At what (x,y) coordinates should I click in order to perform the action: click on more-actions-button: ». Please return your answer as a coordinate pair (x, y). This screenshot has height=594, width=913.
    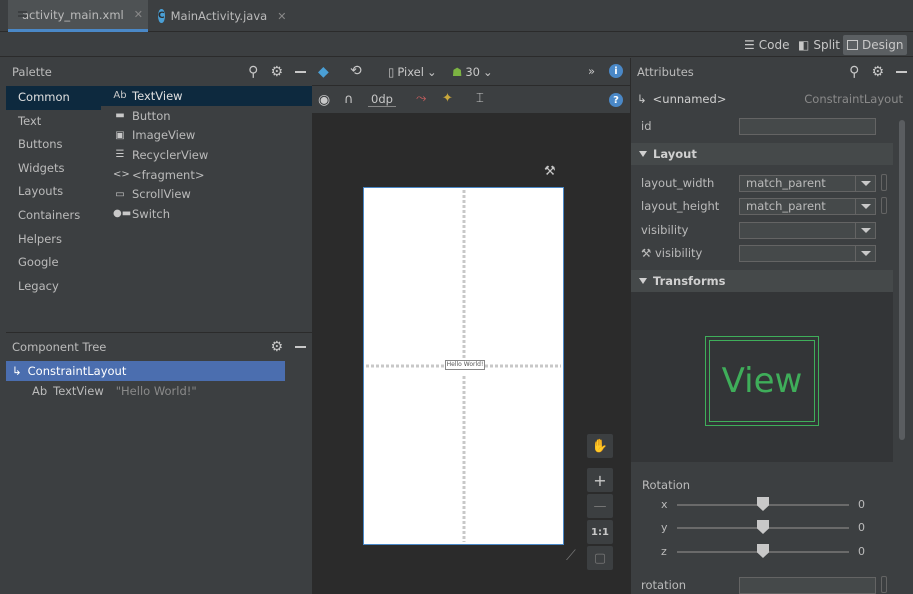
    Looking at the image, I should click on (591, 71).